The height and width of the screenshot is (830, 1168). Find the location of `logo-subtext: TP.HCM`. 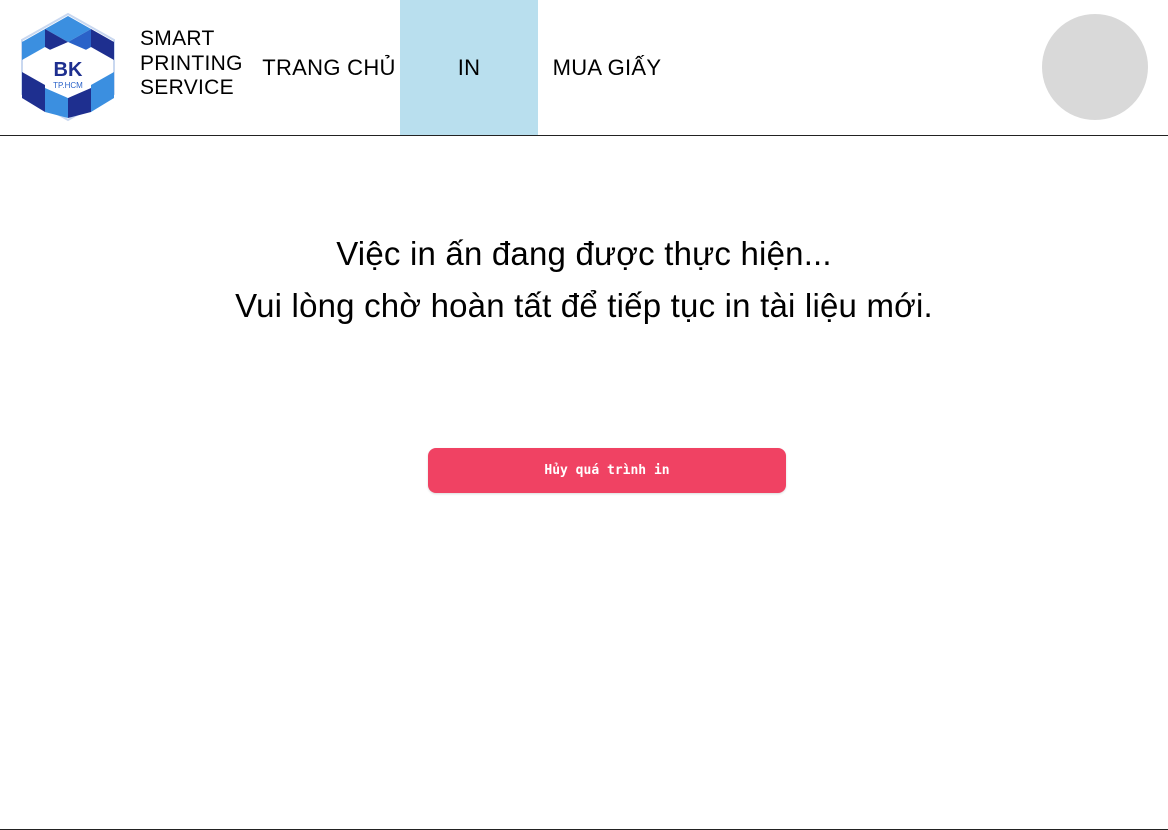

logo-subtext: TP.HCM is located at coordinates (68, 85).